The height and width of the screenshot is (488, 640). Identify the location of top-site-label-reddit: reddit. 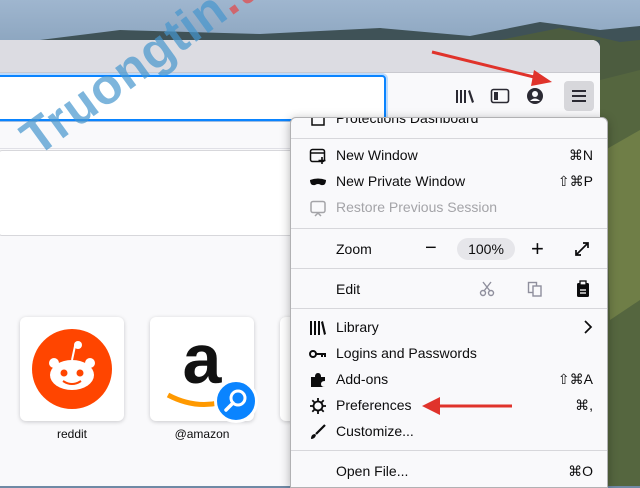
(72, 434).